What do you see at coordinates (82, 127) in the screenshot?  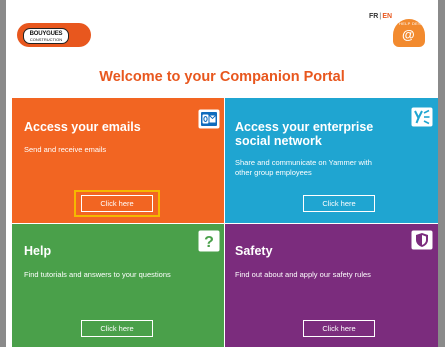 I see `tile-emails-title: Access your emails` at bounding box center [82, 127].